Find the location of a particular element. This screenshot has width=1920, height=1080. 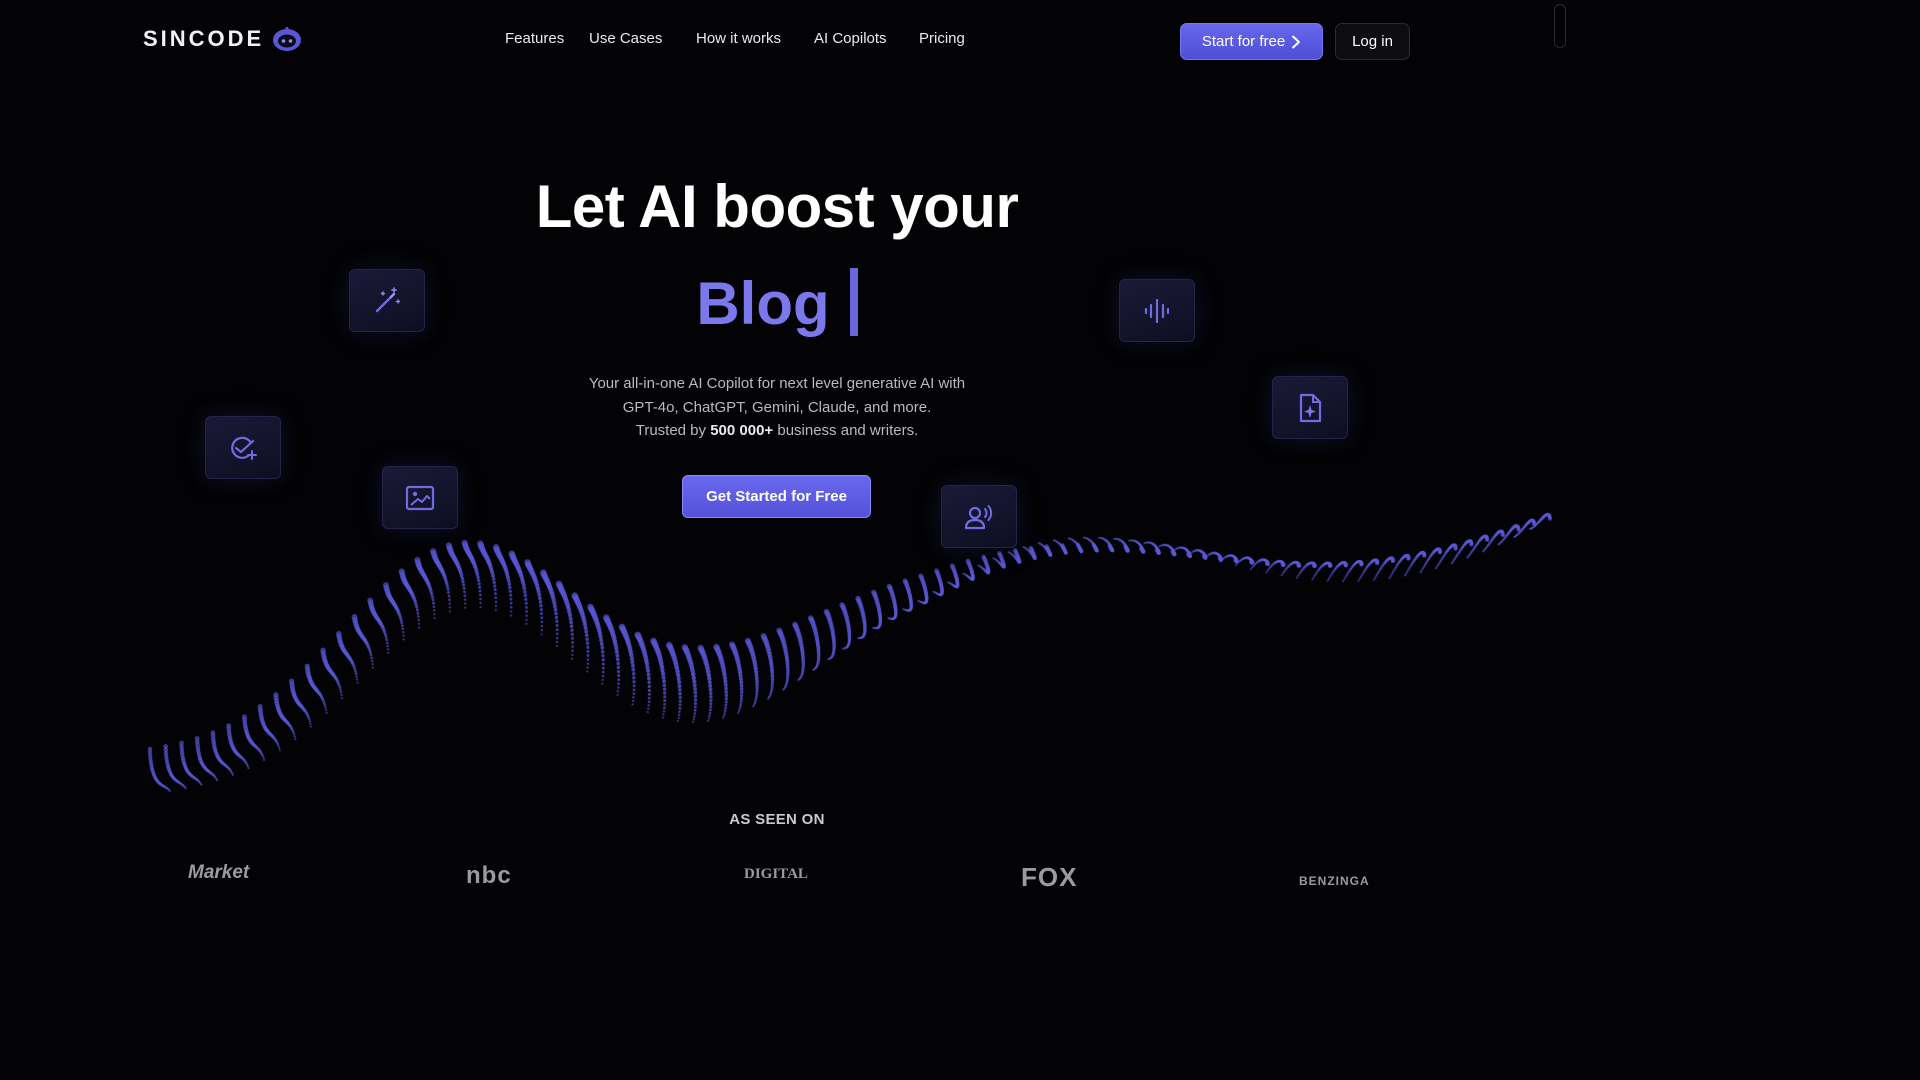

tile-magic-wand is located at coordinates (387, 300).